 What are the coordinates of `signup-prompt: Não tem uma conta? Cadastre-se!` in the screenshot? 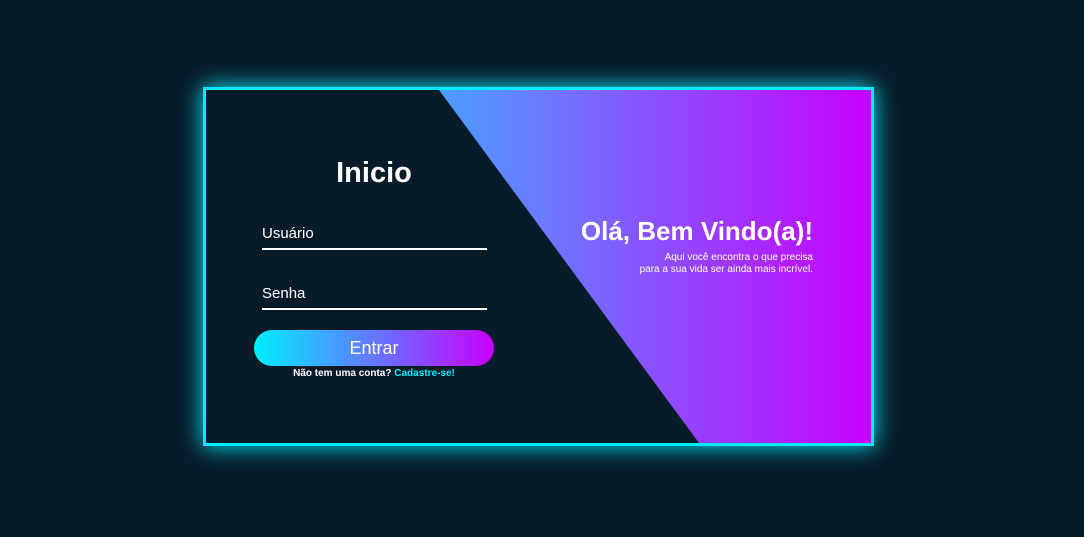 It's located at (374, 373).